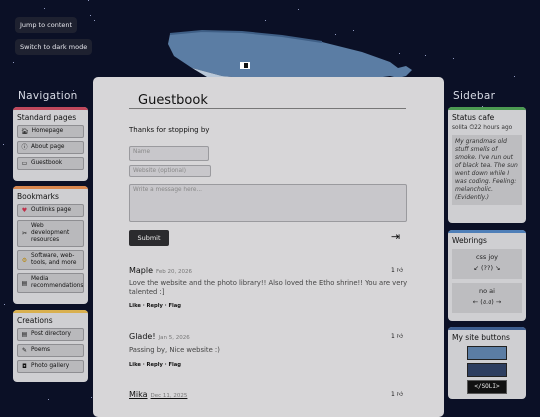 The height and width of the screenshot is (417, 540). I want to click on thanks-text: Thanks for stopping by, so click(169, 130).